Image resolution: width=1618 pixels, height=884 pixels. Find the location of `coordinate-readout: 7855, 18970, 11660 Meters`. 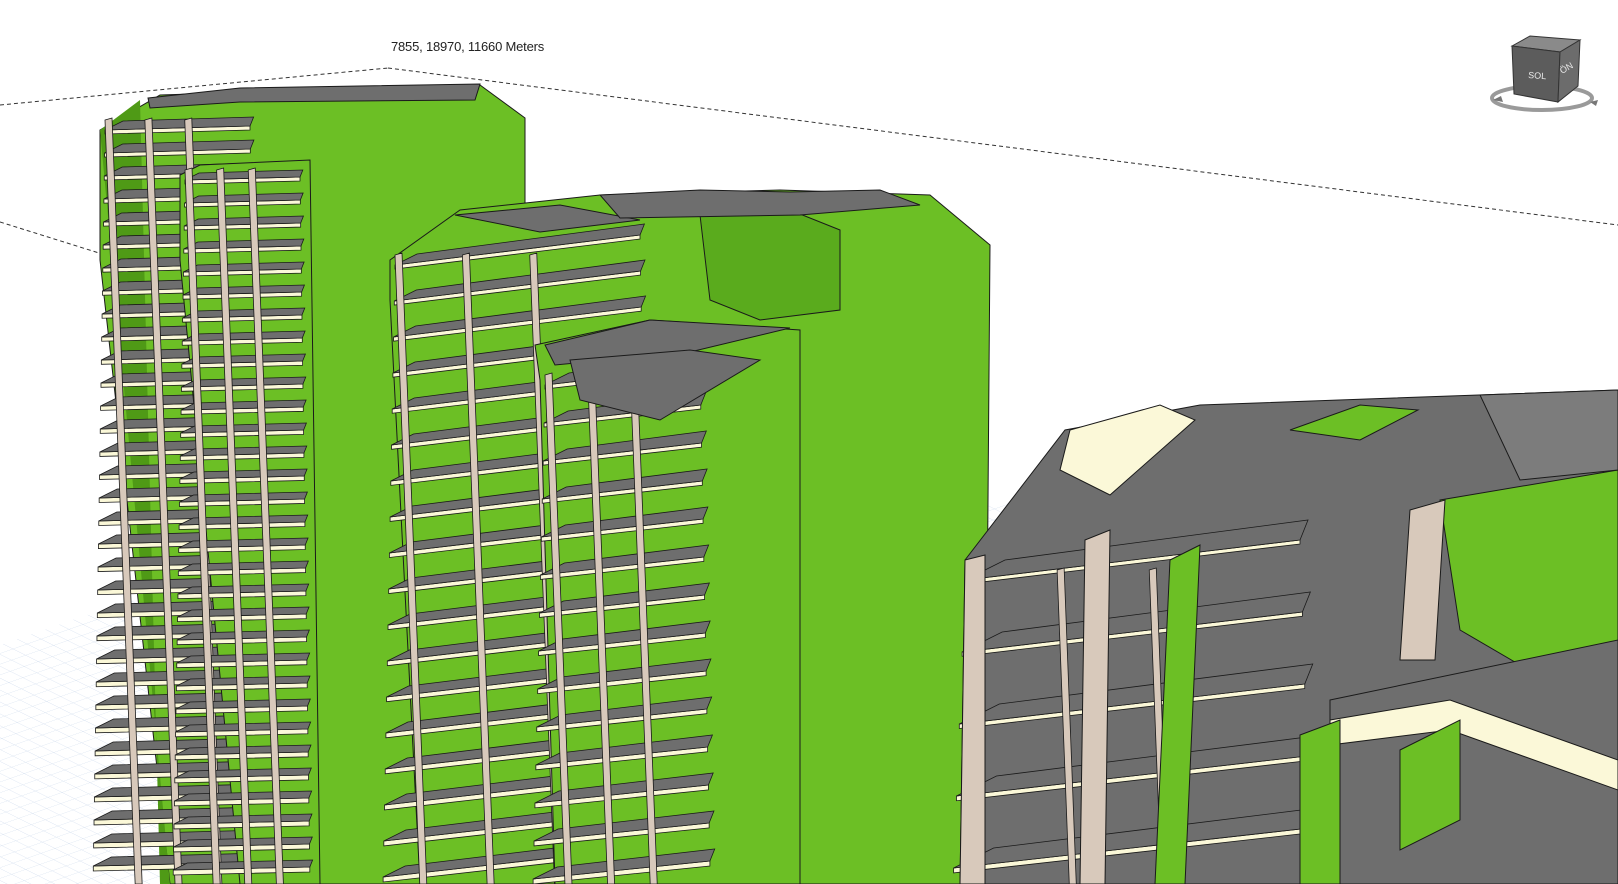

coordinate-readout: 7855, 18970, 11660 Meters is located at coordinates (468, 46).